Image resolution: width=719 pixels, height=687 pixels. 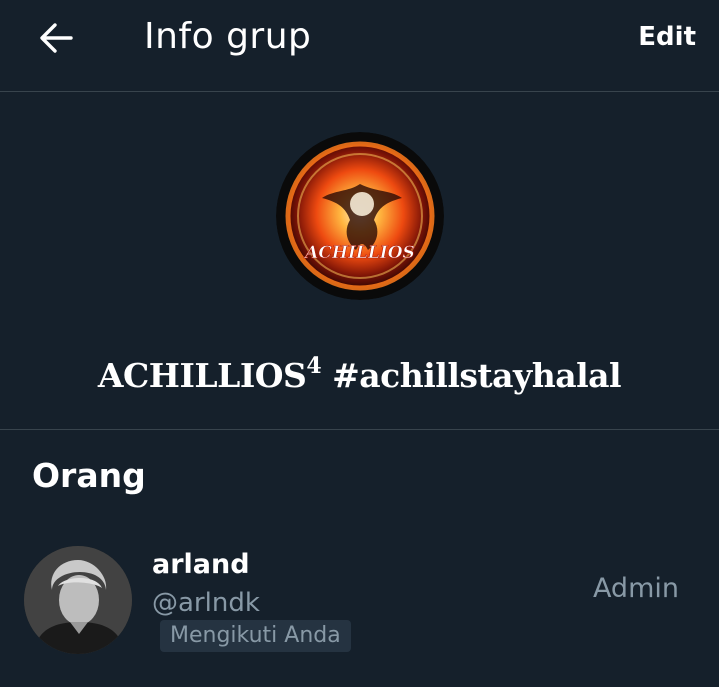 What do you see at coordinates (206, 603) in the screenshot?
I see `member-handle: @arlndk` at bounding box center [206, 603].